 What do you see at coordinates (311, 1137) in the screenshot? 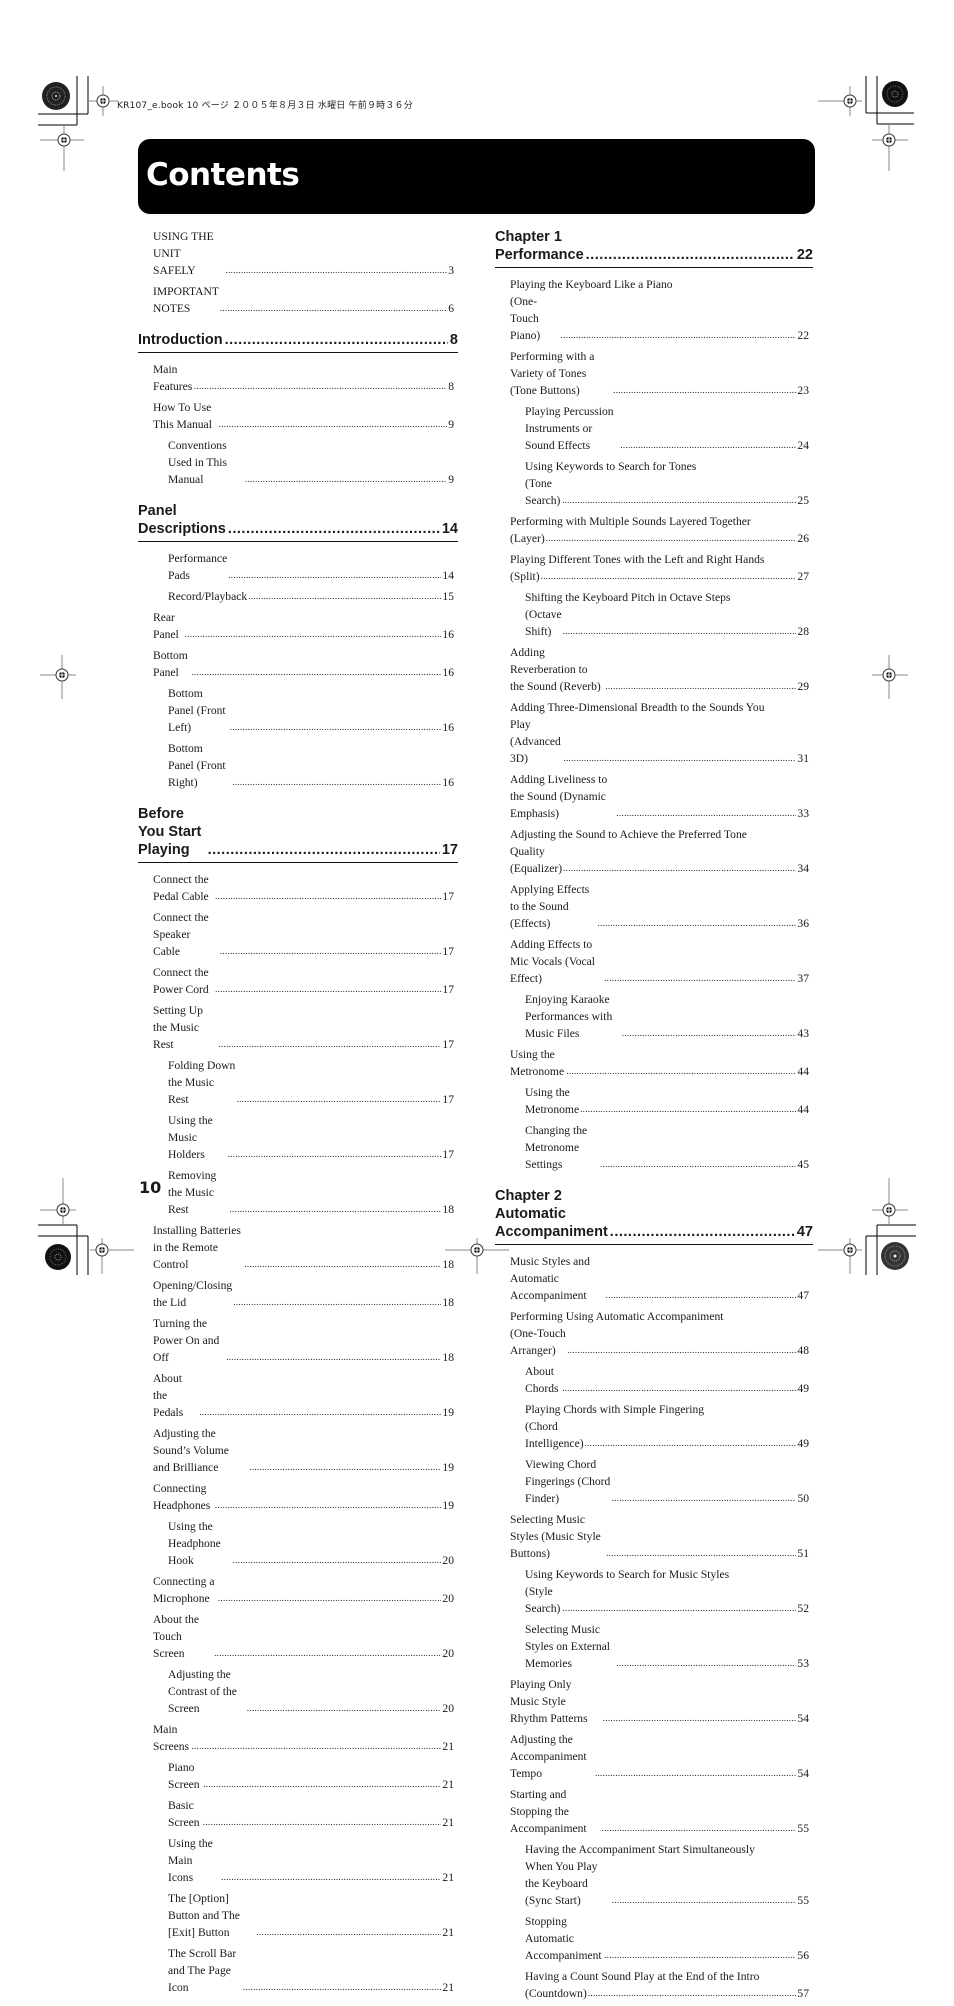
I see `toc-entry: Using the Music Holders 17` at bounding box center [311, 1137].